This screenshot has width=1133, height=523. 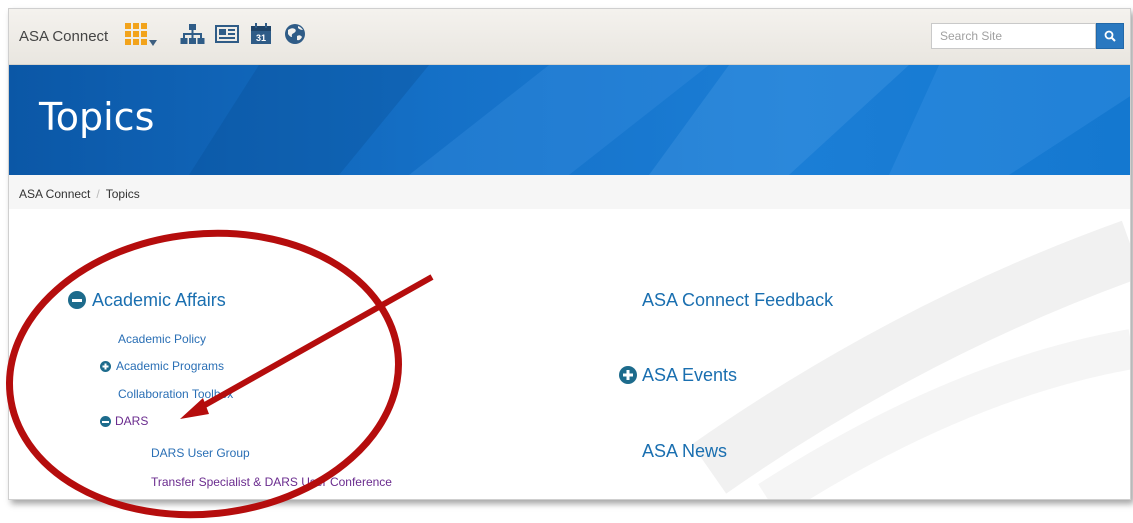 I want to click on breadcrumb-current: Topics, so click(x=122, y=194).